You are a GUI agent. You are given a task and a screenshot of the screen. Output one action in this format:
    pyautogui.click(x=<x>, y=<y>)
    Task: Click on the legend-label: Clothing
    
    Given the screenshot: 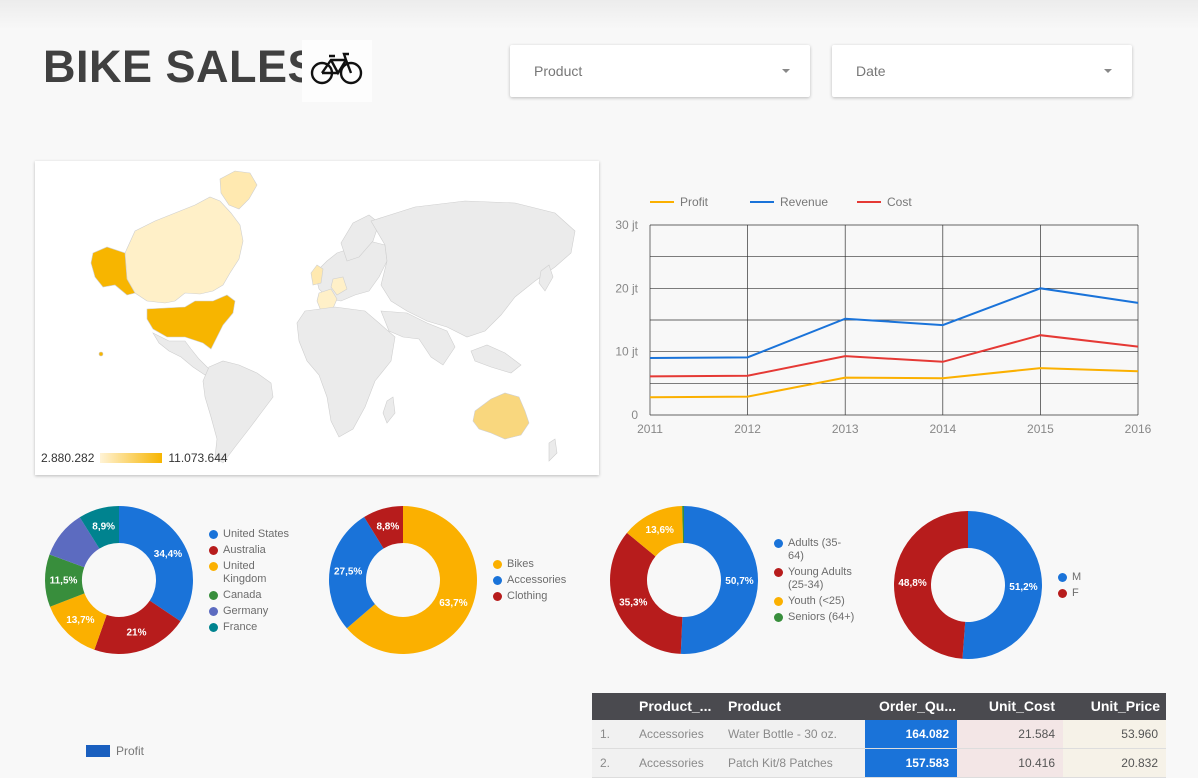 What is the action you would take?
    pyautogui.click(x=527, y=596)
    